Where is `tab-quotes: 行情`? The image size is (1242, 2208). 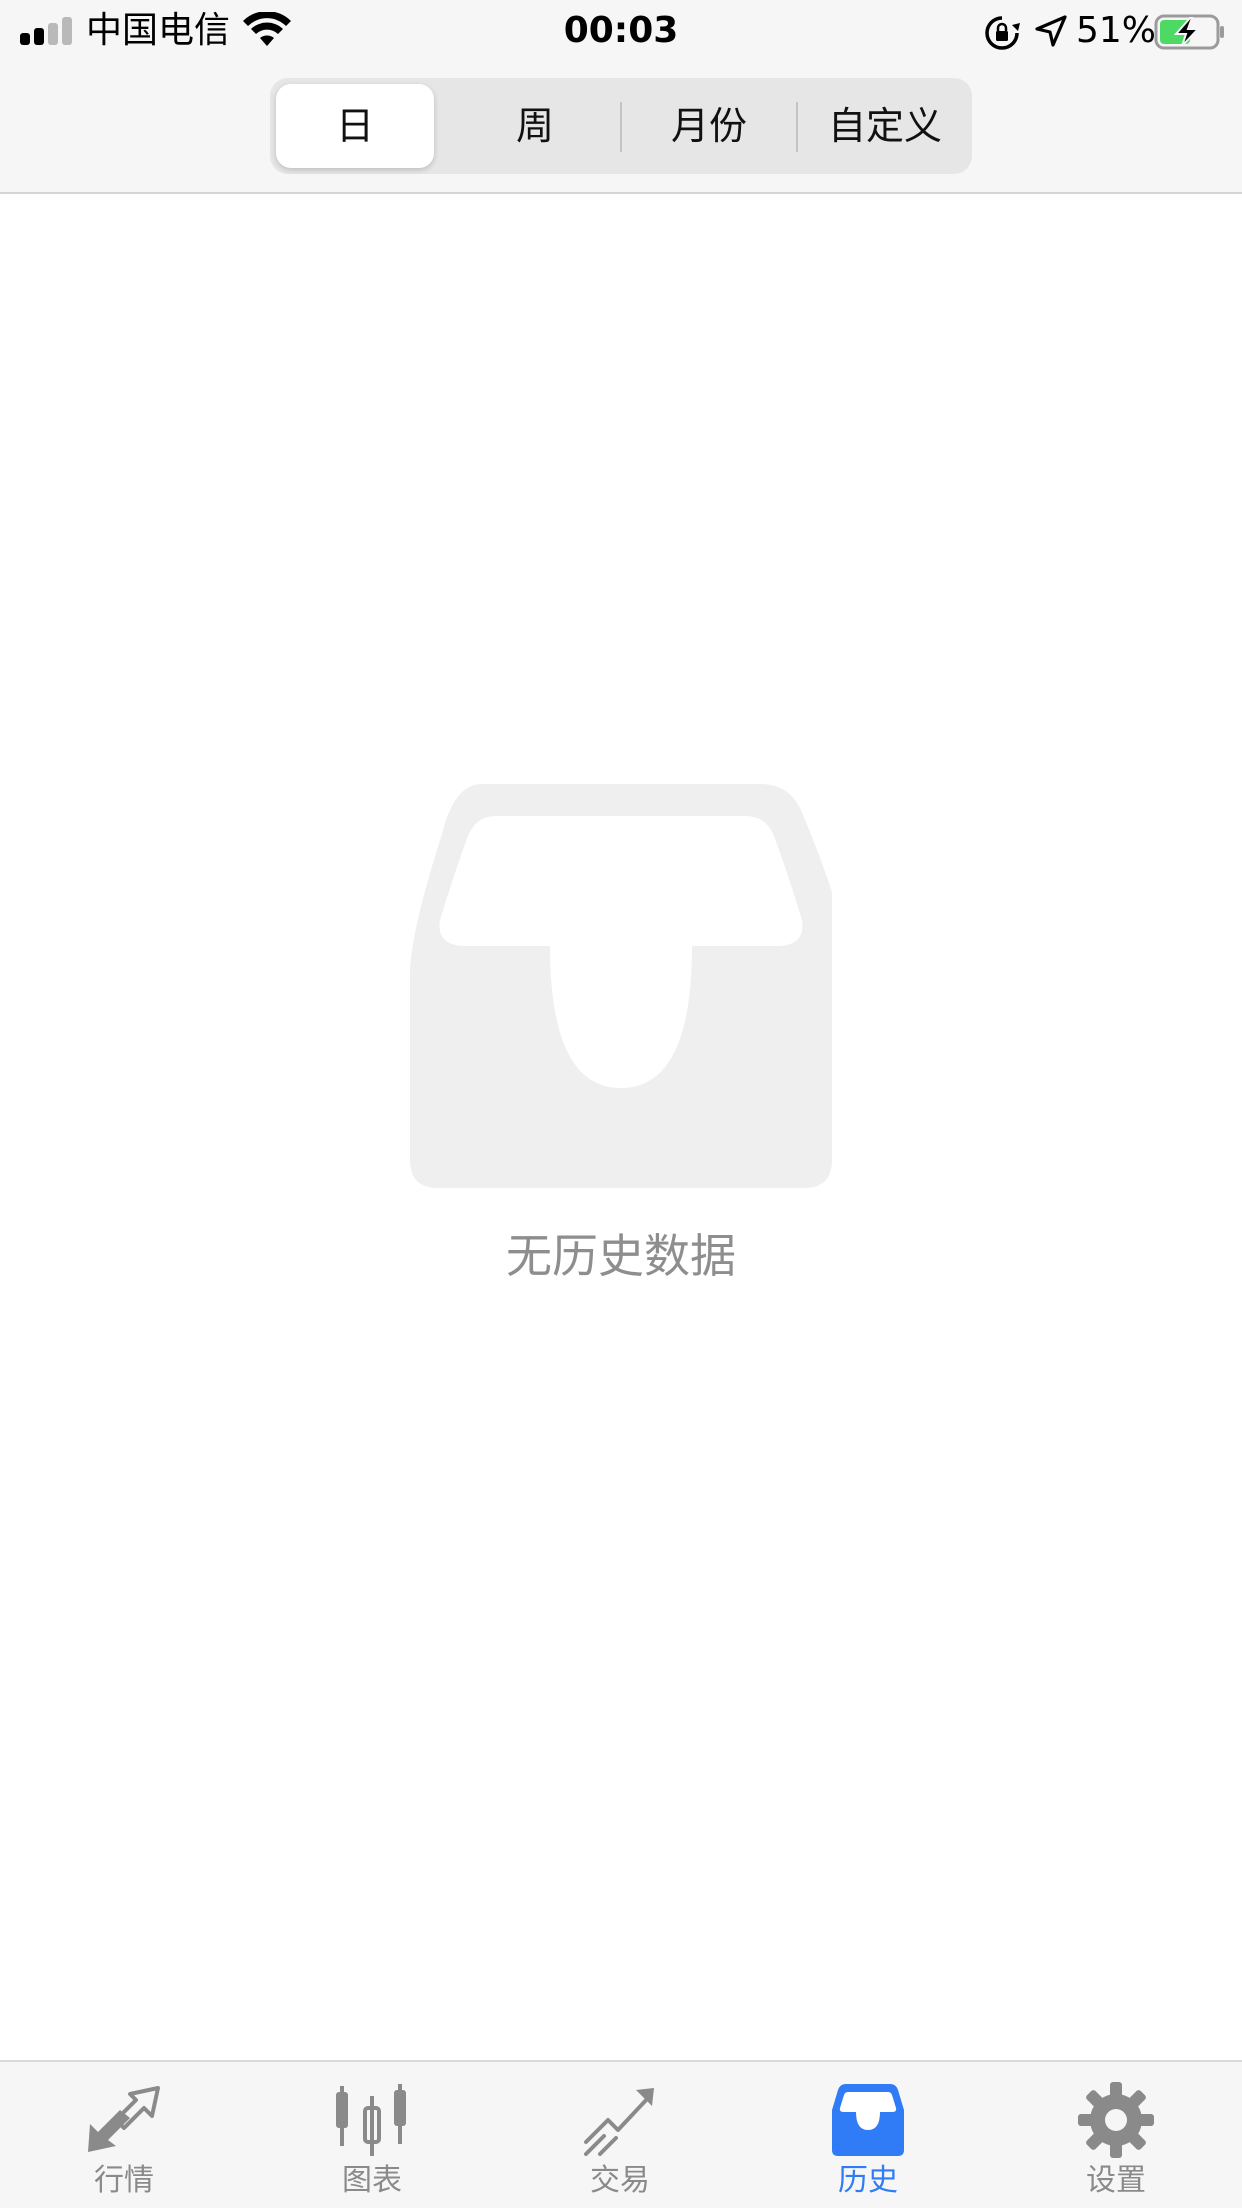
tab-quotes: 行情 is located at coordinates (124, 2135).